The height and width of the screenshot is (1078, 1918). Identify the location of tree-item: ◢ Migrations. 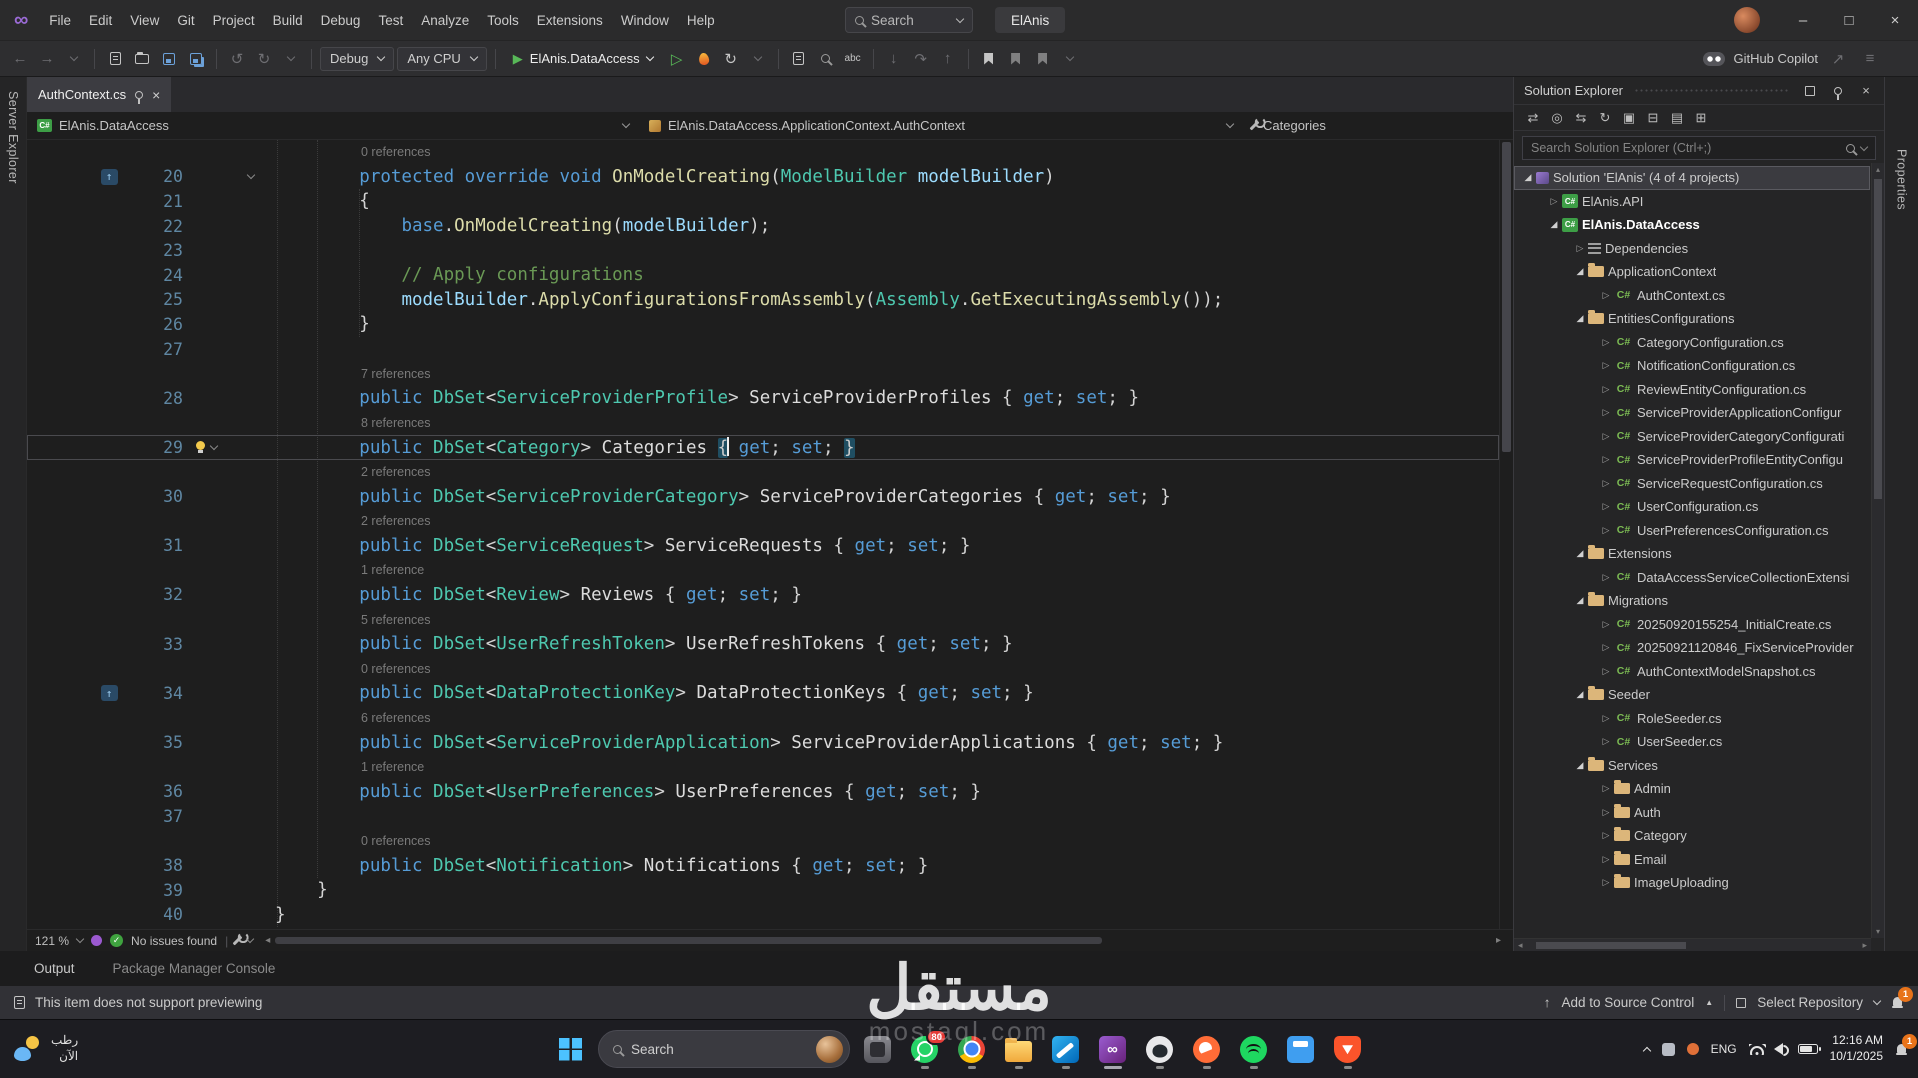
(1692, 601).